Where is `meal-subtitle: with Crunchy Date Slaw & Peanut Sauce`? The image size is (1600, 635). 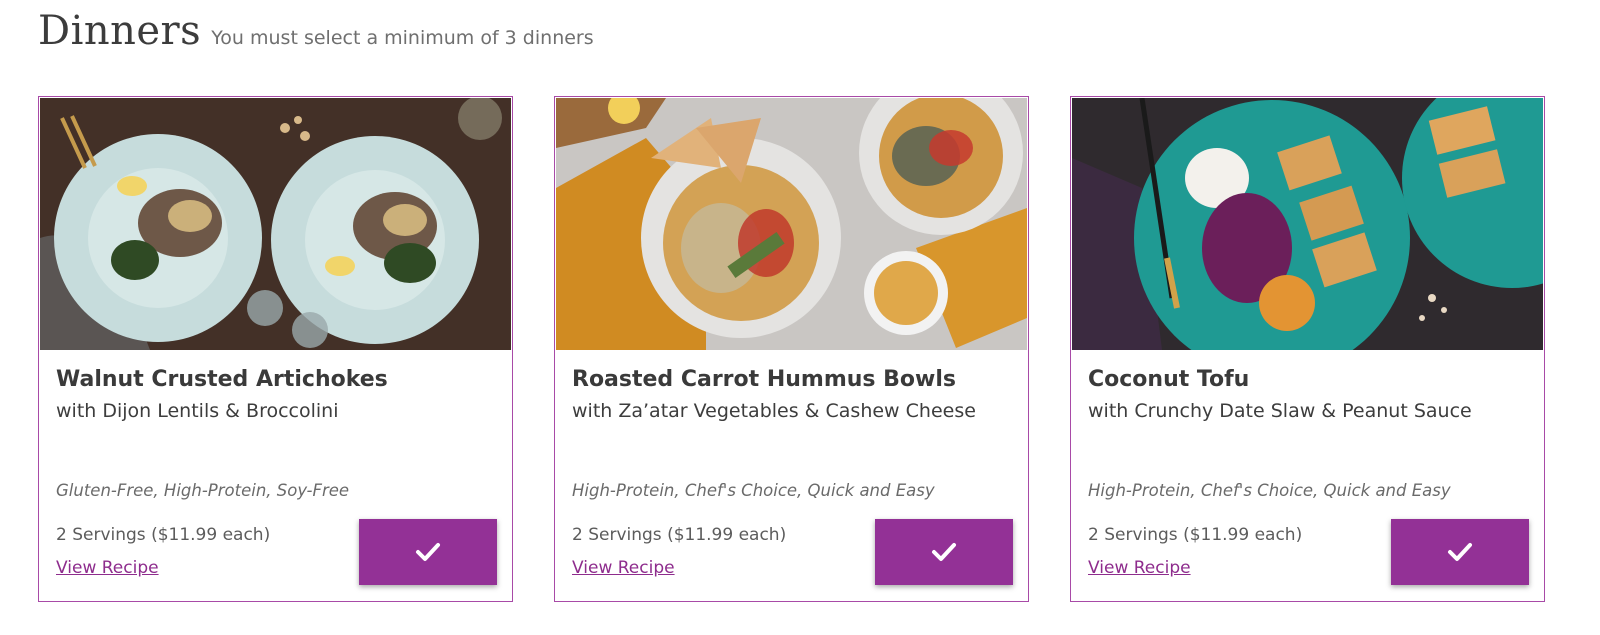
meal-subtitle: with Crunchy Date Slaw & Peanut Sauce is located at coordinates (1280, 411).